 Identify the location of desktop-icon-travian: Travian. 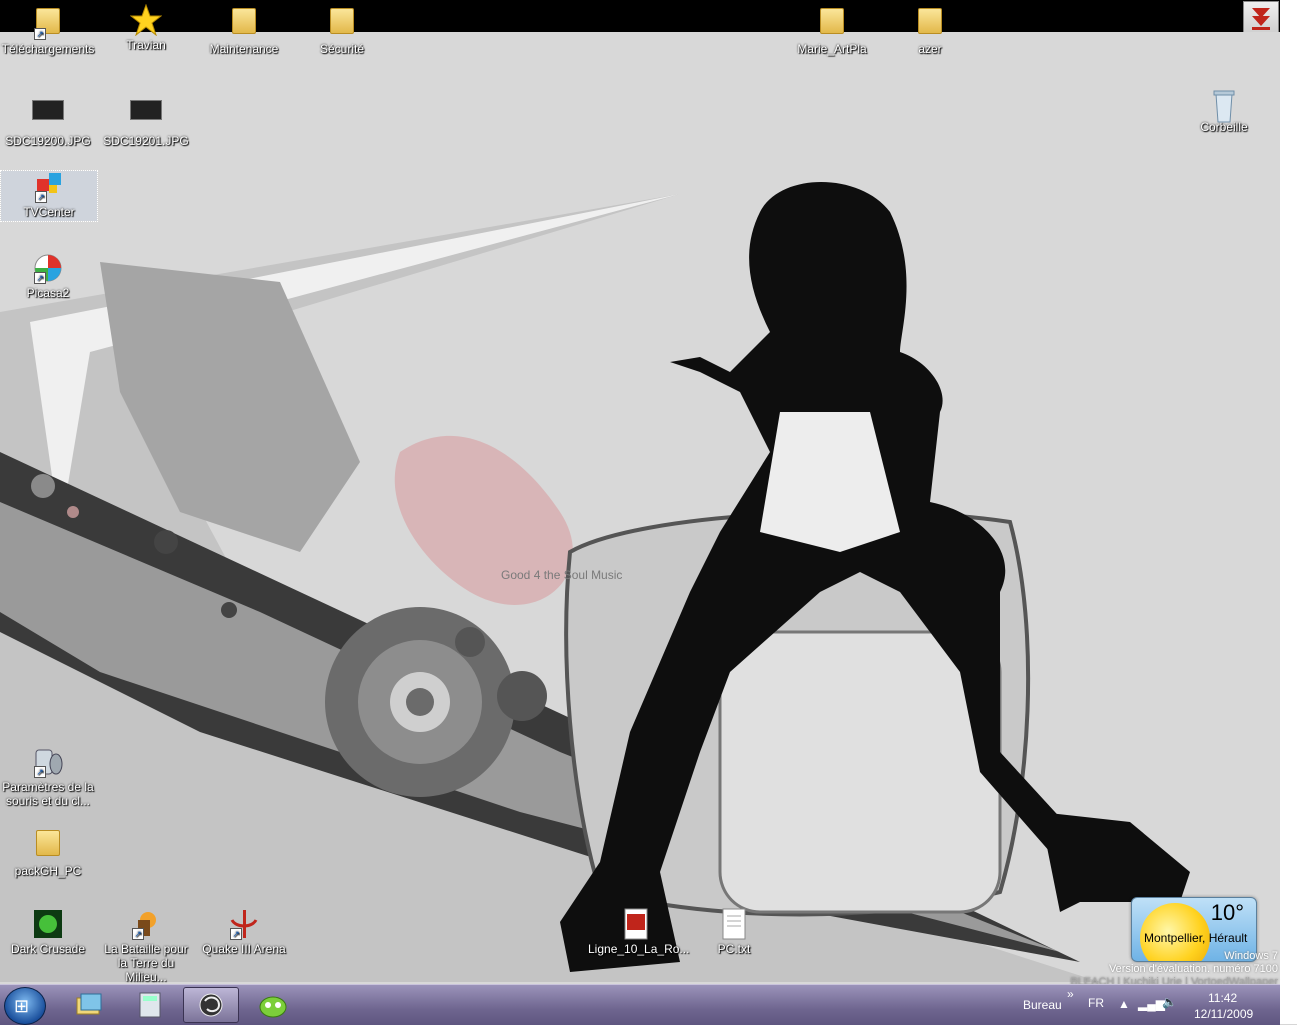
(146, 27).